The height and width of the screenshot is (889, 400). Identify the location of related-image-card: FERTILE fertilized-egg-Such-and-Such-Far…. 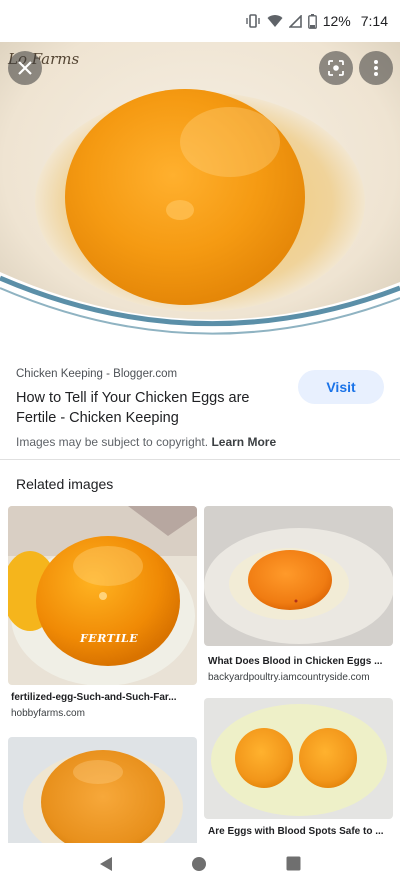
(102, 613).